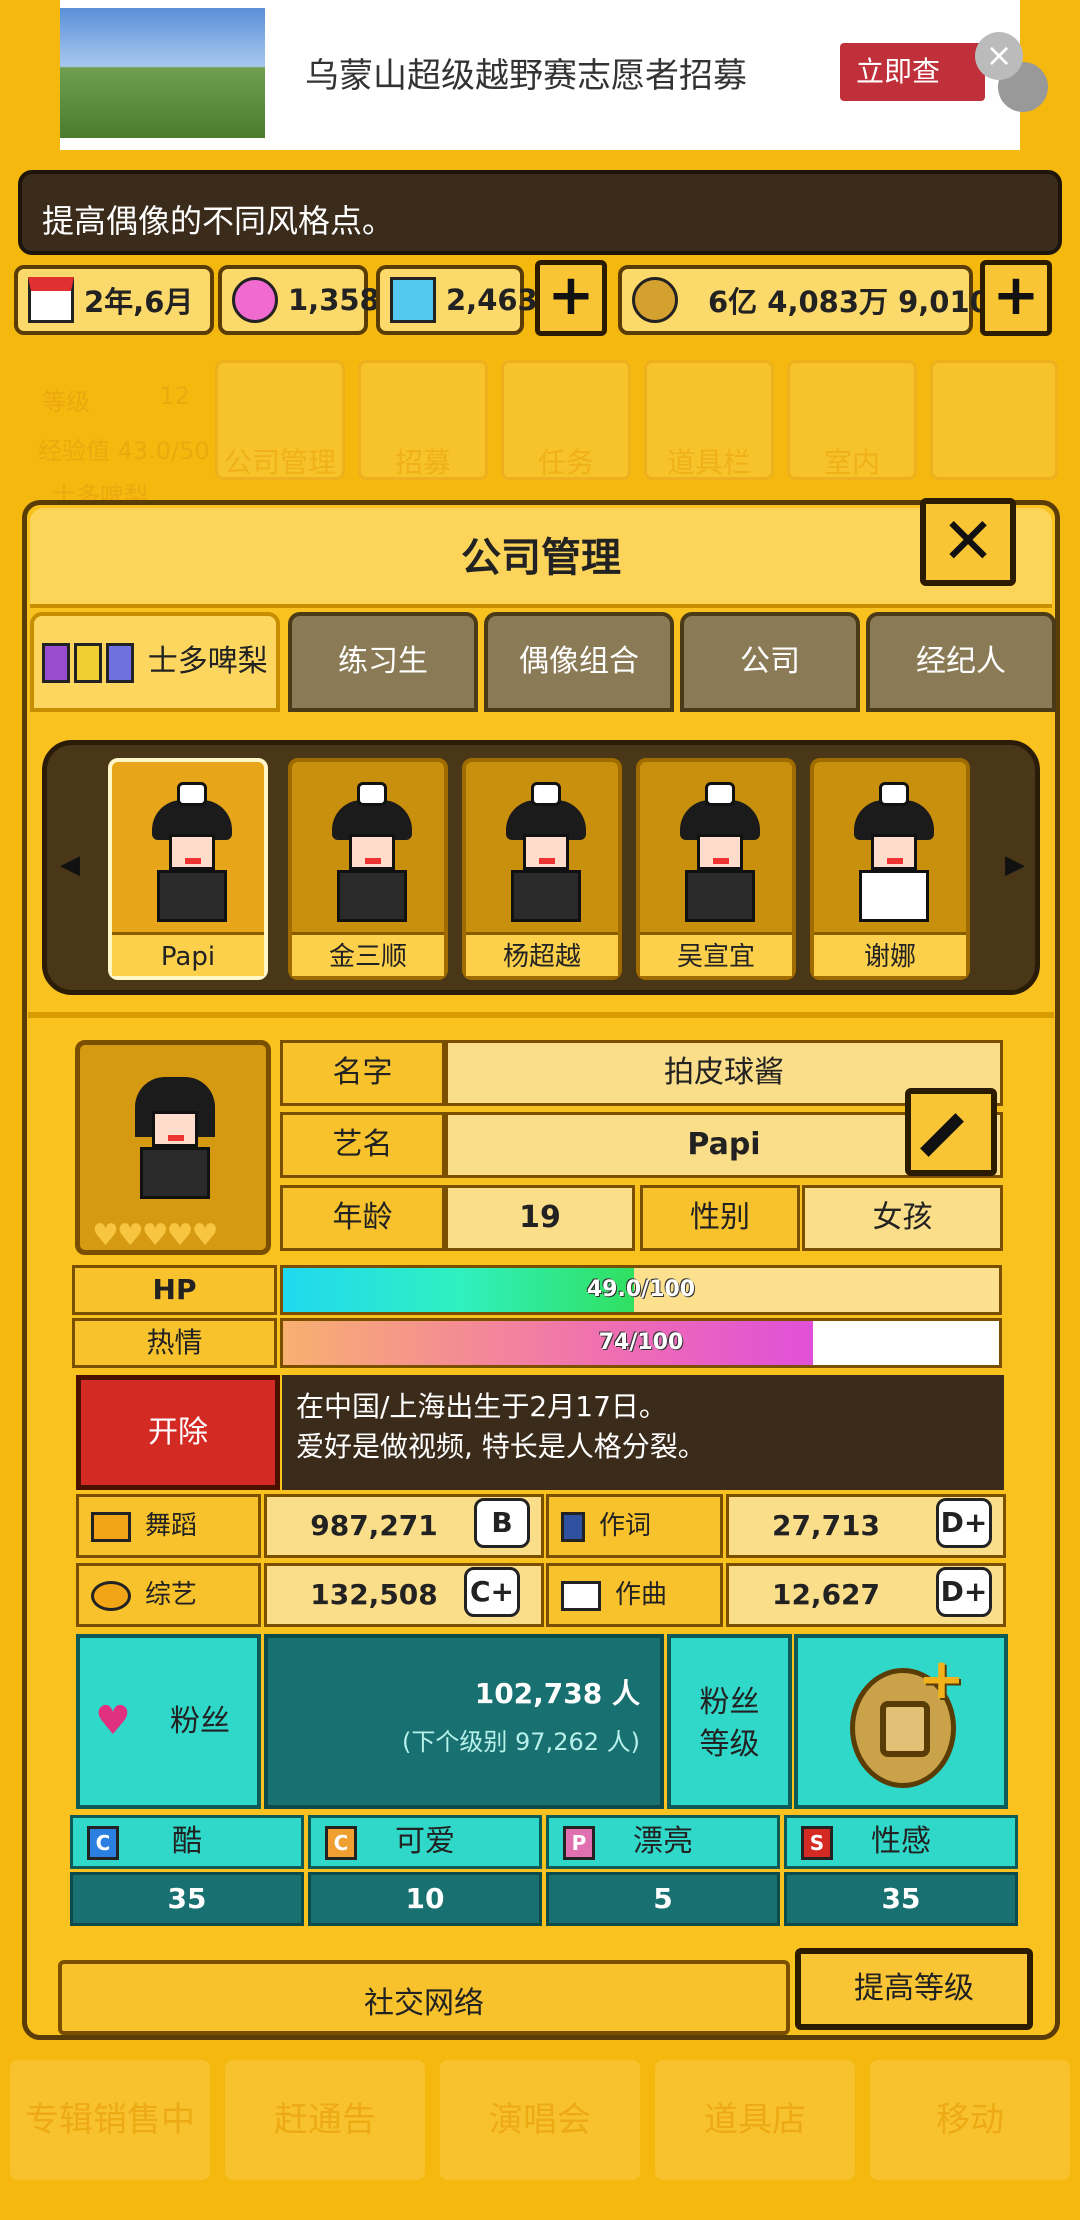 This screenshot has width=1080, height=2220. What do you see at coordinates (162, 73) in the screenshot?
I see `ad-image` at bounding box center [162, 73].